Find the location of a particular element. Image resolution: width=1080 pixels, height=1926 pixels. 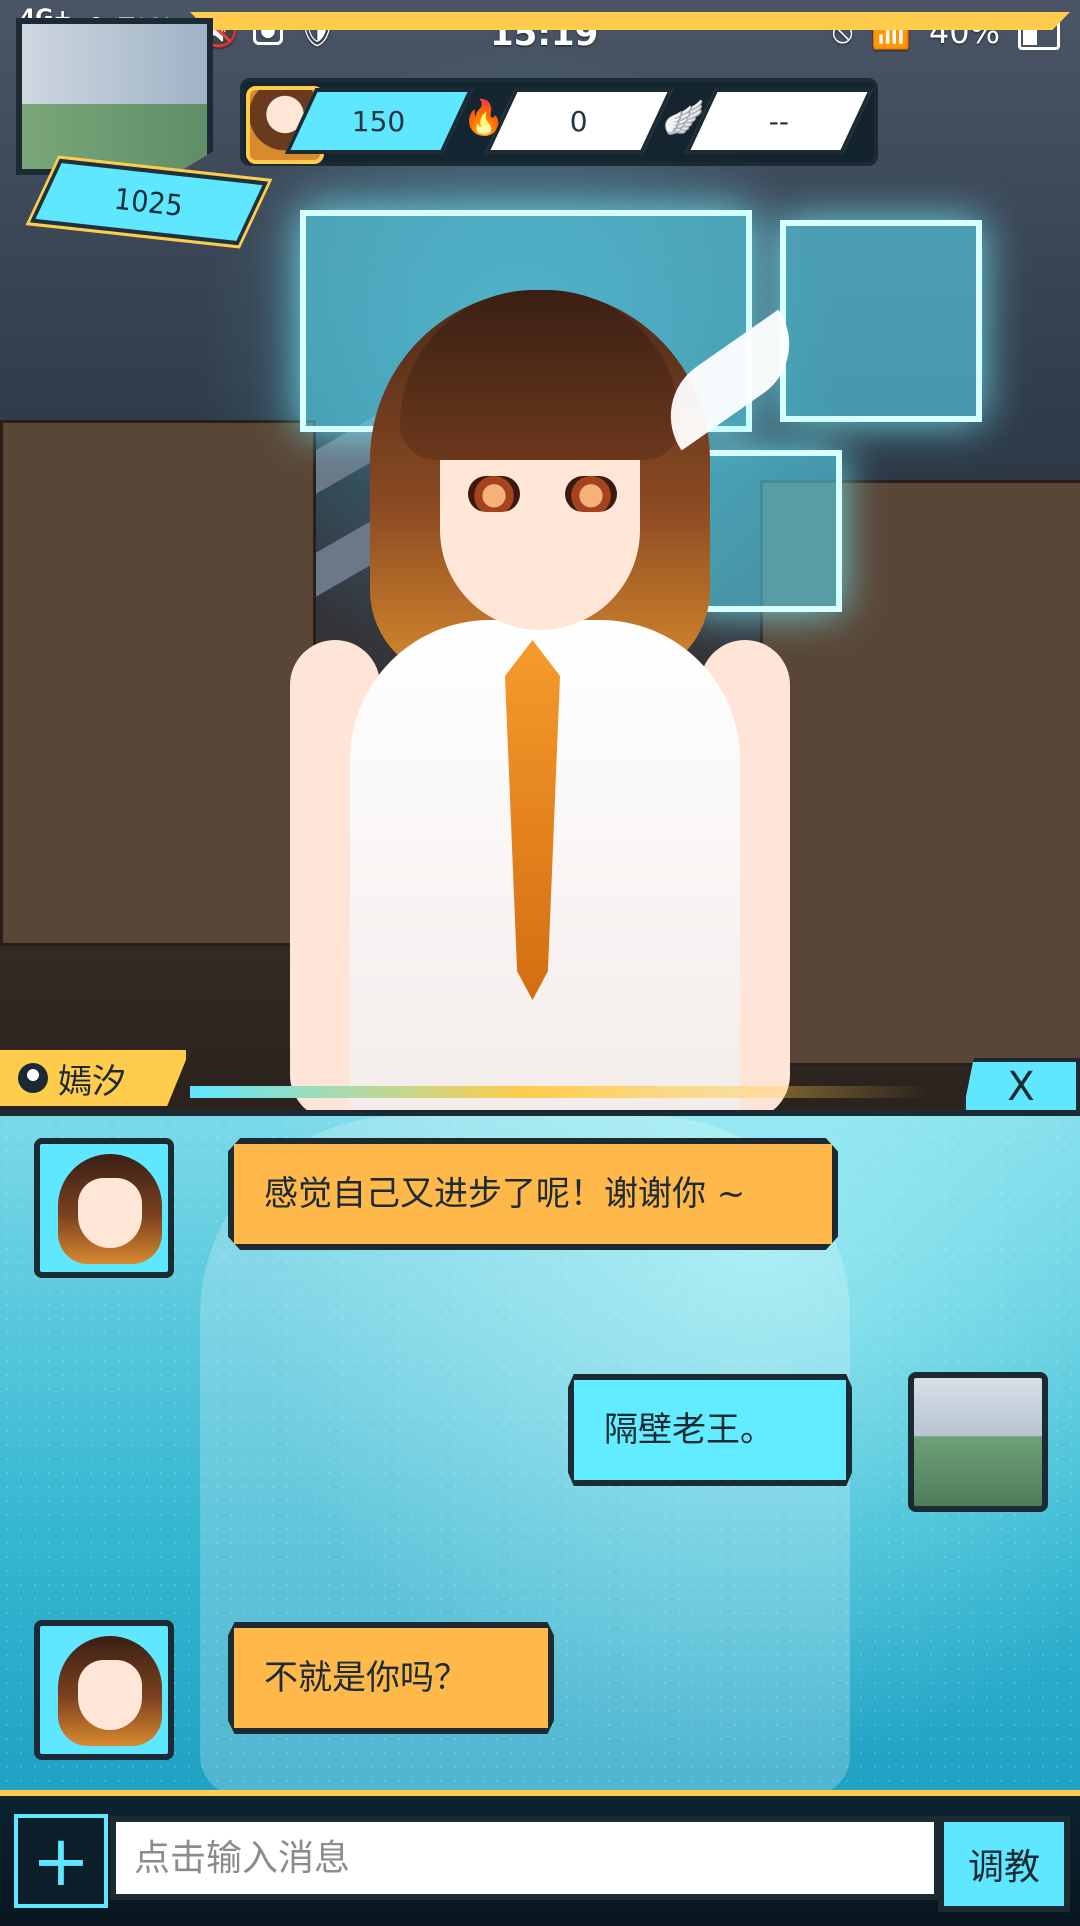

close-dialog-button: X is located at coordinates (1021, 1087).